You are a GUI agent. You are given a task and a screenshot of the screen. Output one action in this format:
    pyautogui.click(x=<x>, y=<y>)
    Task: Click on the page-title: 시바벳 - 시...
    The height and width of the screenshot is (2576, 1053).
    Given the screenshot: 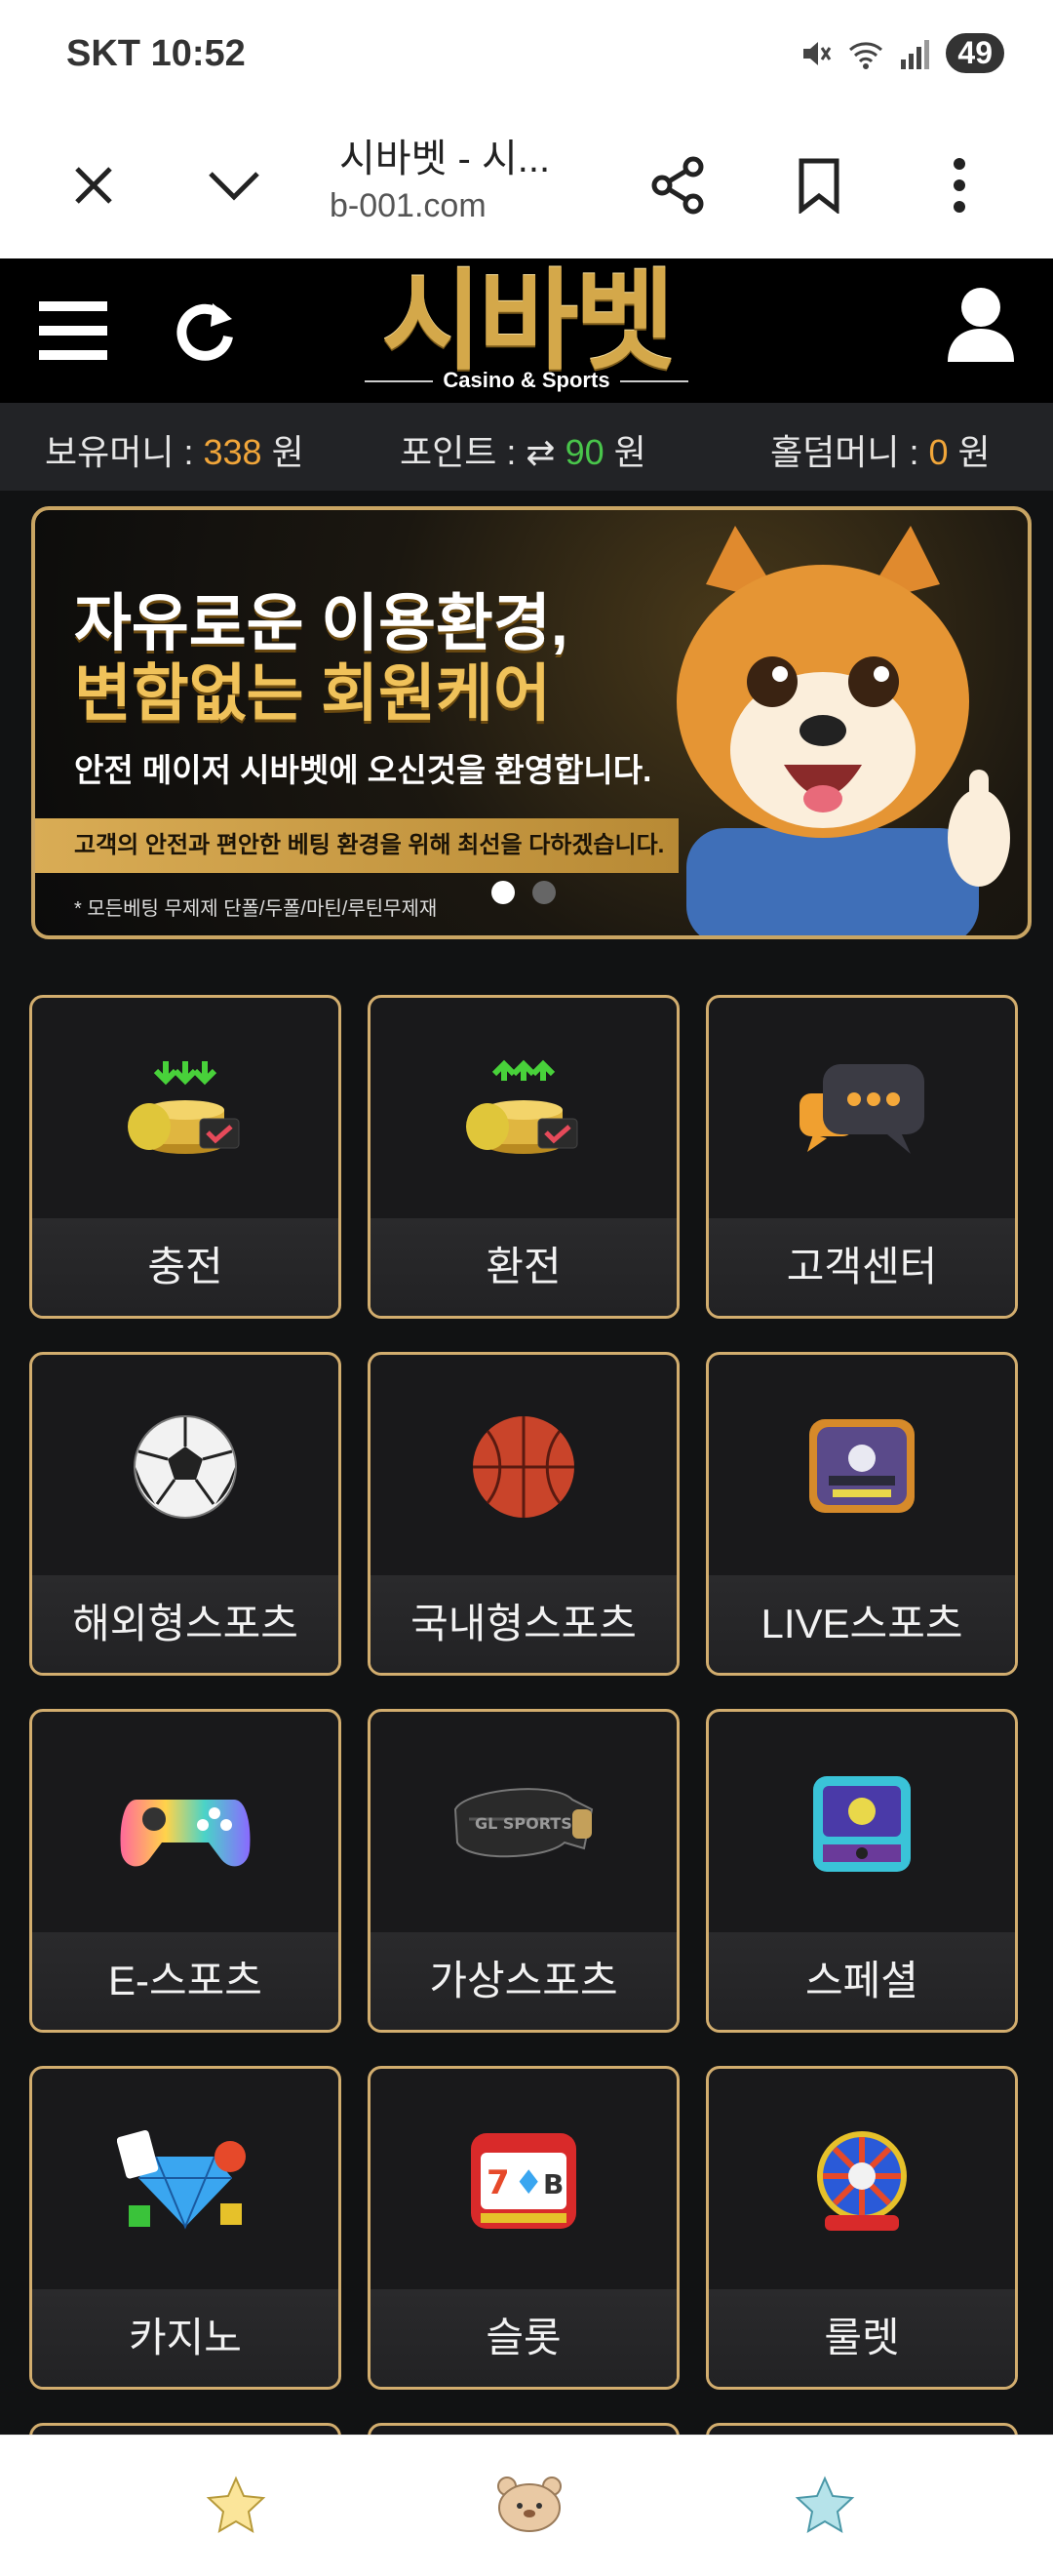 What is the action you would take?
    pyautogui.click(x=445, y=159)
    